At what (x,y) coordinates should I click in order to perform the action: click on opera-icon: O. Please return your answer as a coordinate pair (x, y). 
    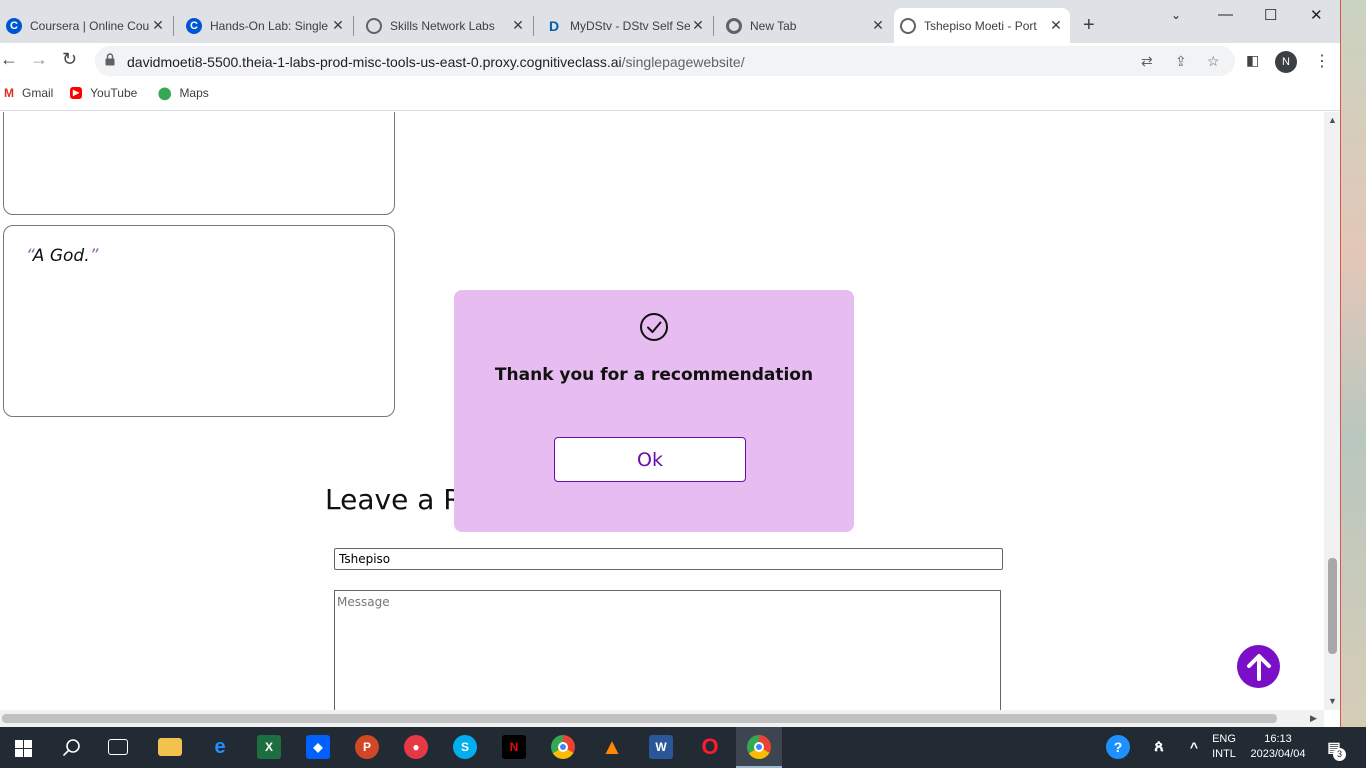
    Looking at the image, I should click on (710, 746).